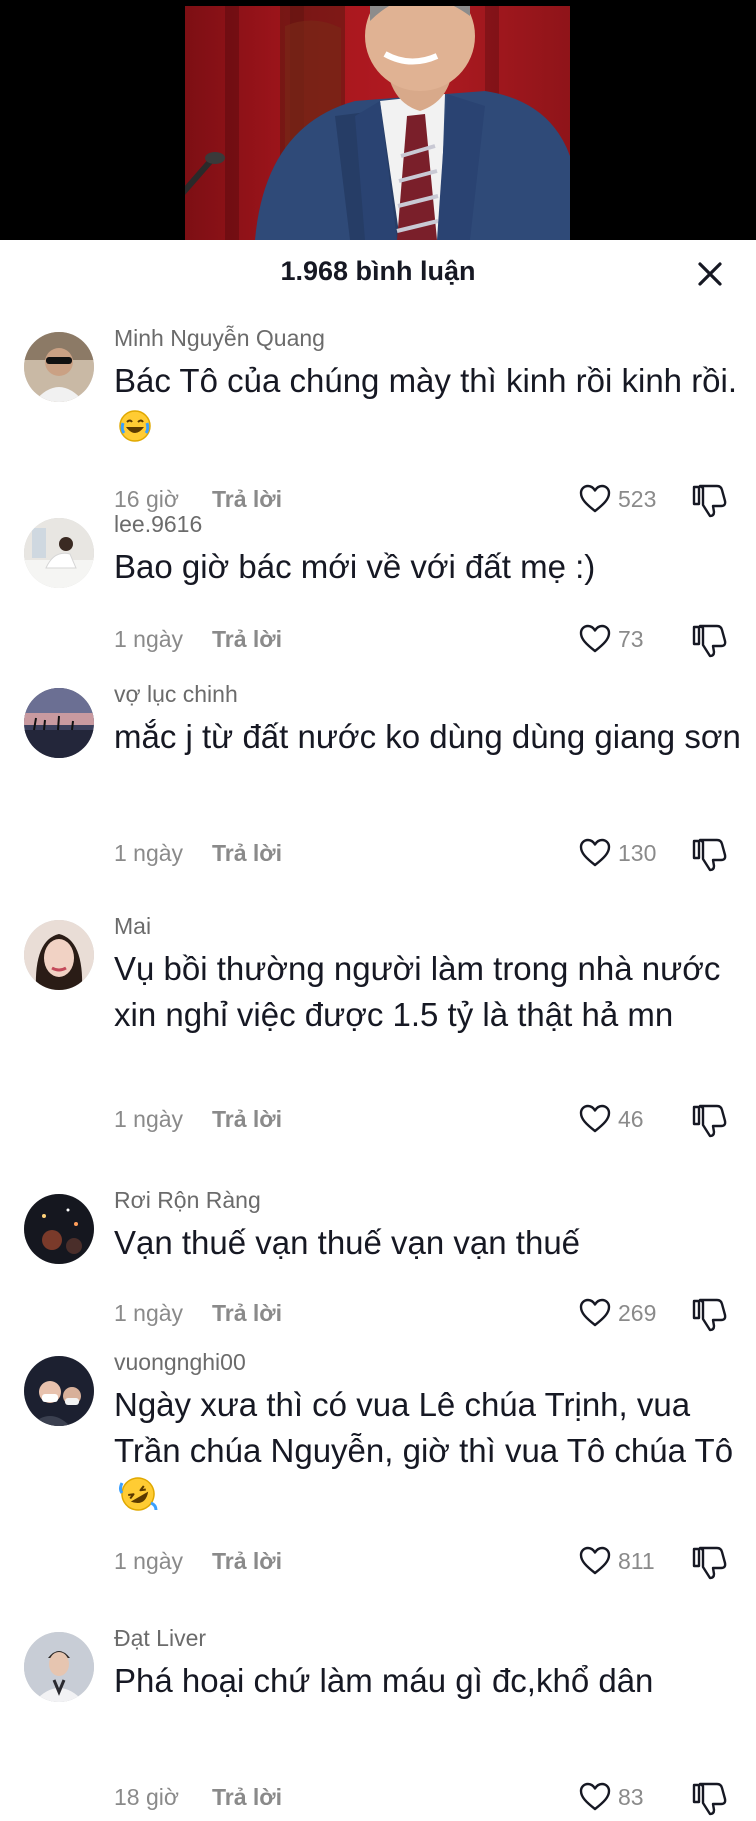 This screenshot has width=756, height=1821. Describe the element at coordinates (434, 1798) in the screenshot. I see `comment-meta: 18 giờ Trả lời 83` at that location.